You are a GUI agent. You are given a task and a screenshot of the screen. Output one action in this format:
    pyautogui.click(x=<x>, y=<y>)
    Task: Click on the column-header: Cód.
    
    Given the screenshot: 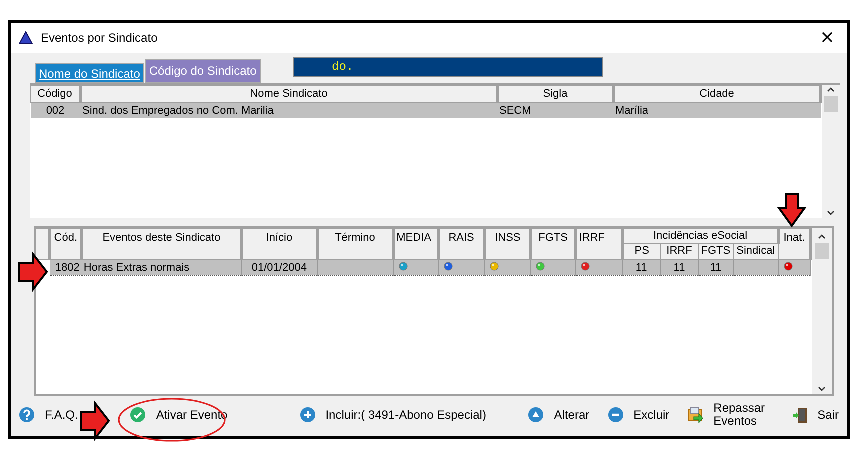 What is the action you would take?
    pyautogui.click(x=66, y=244)
    